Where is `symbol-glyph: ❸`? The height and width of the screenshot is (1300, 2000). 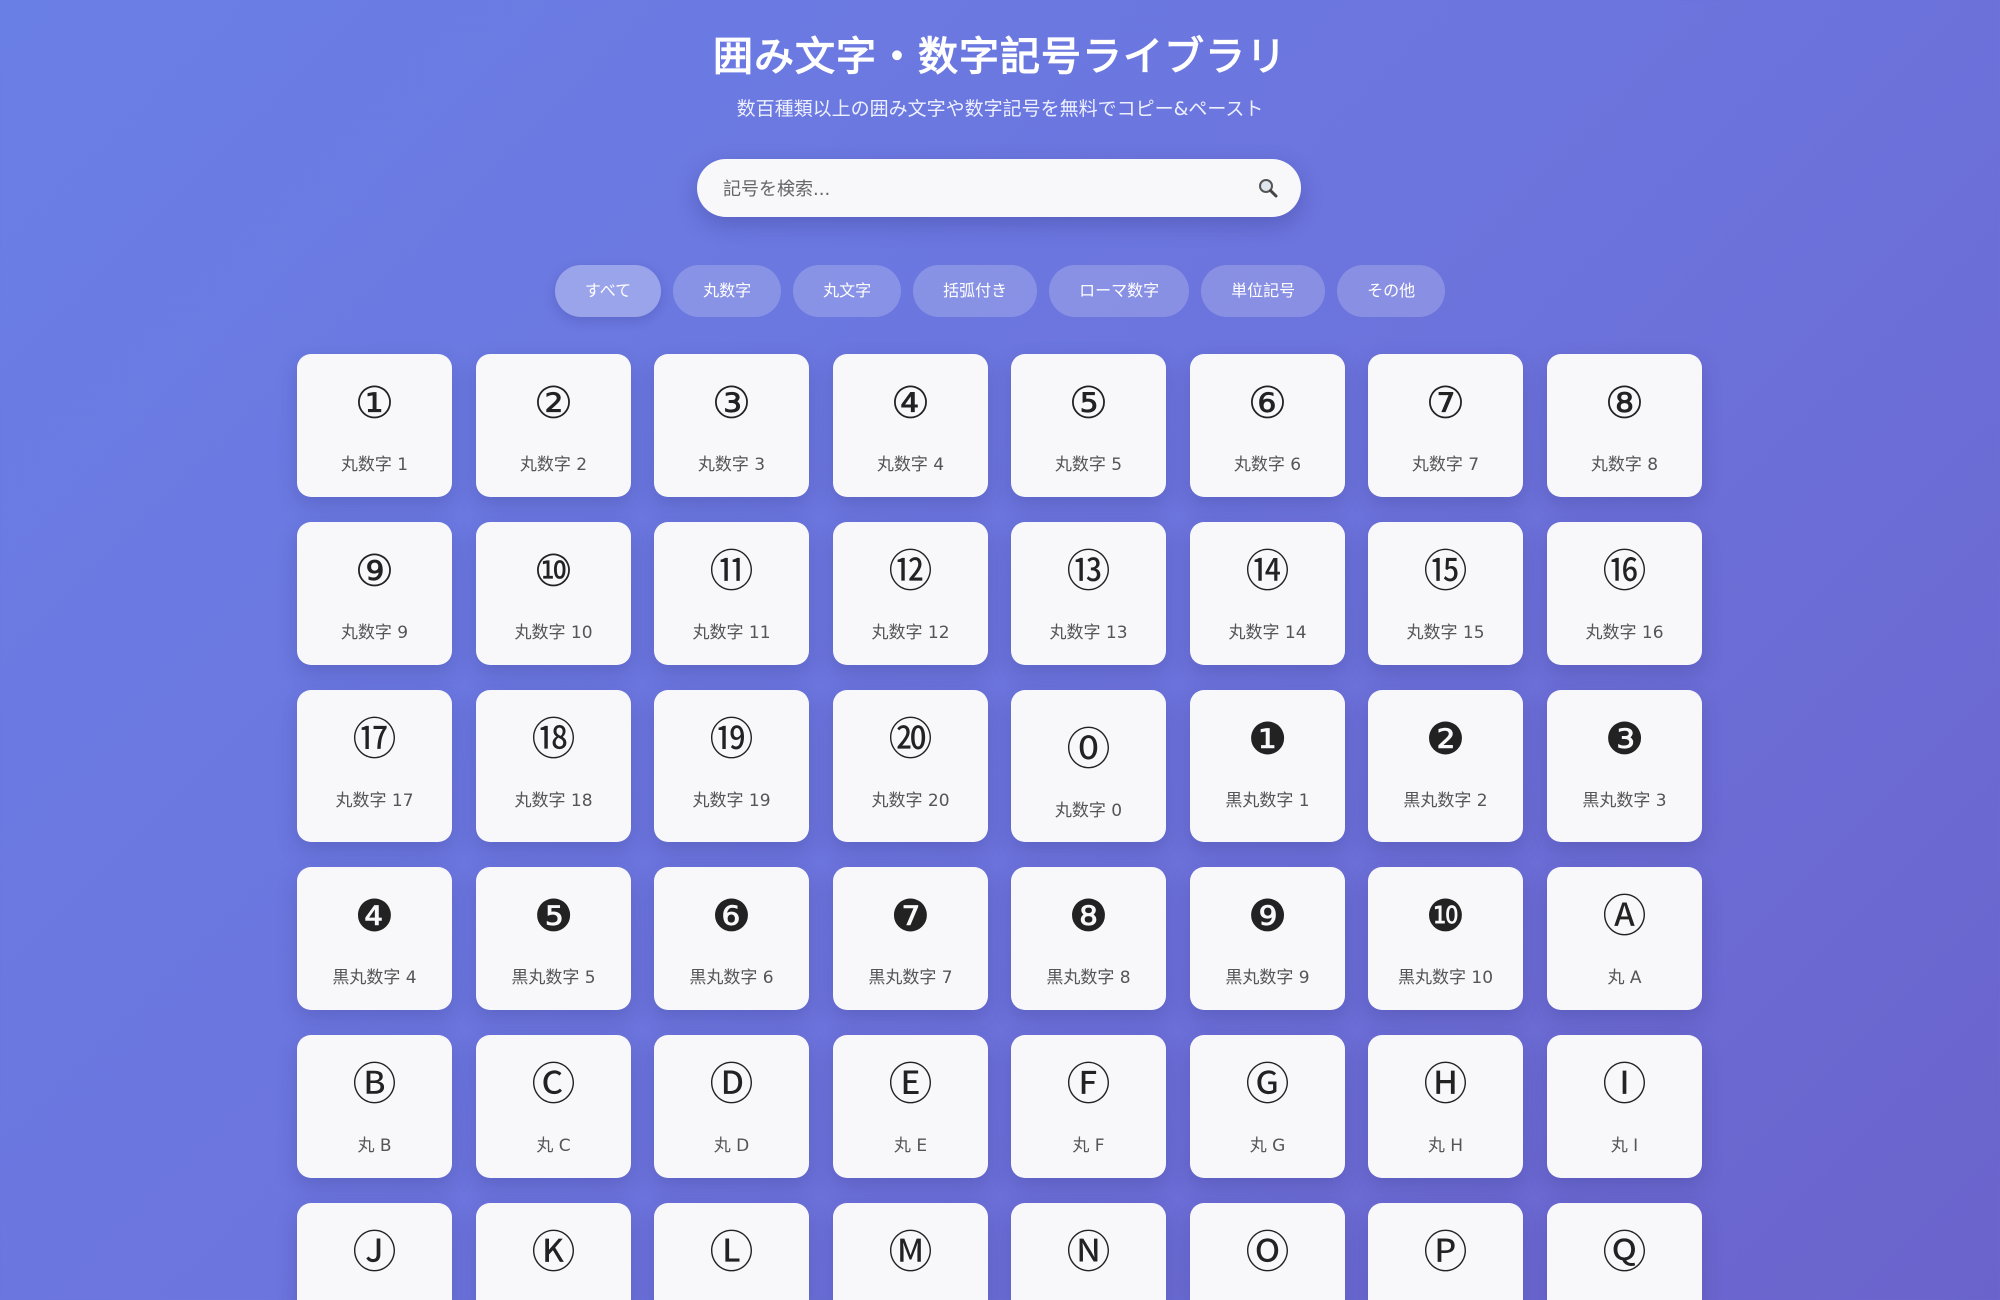 symbol-glyph: ❸ is located at coordinates (1624, 739).